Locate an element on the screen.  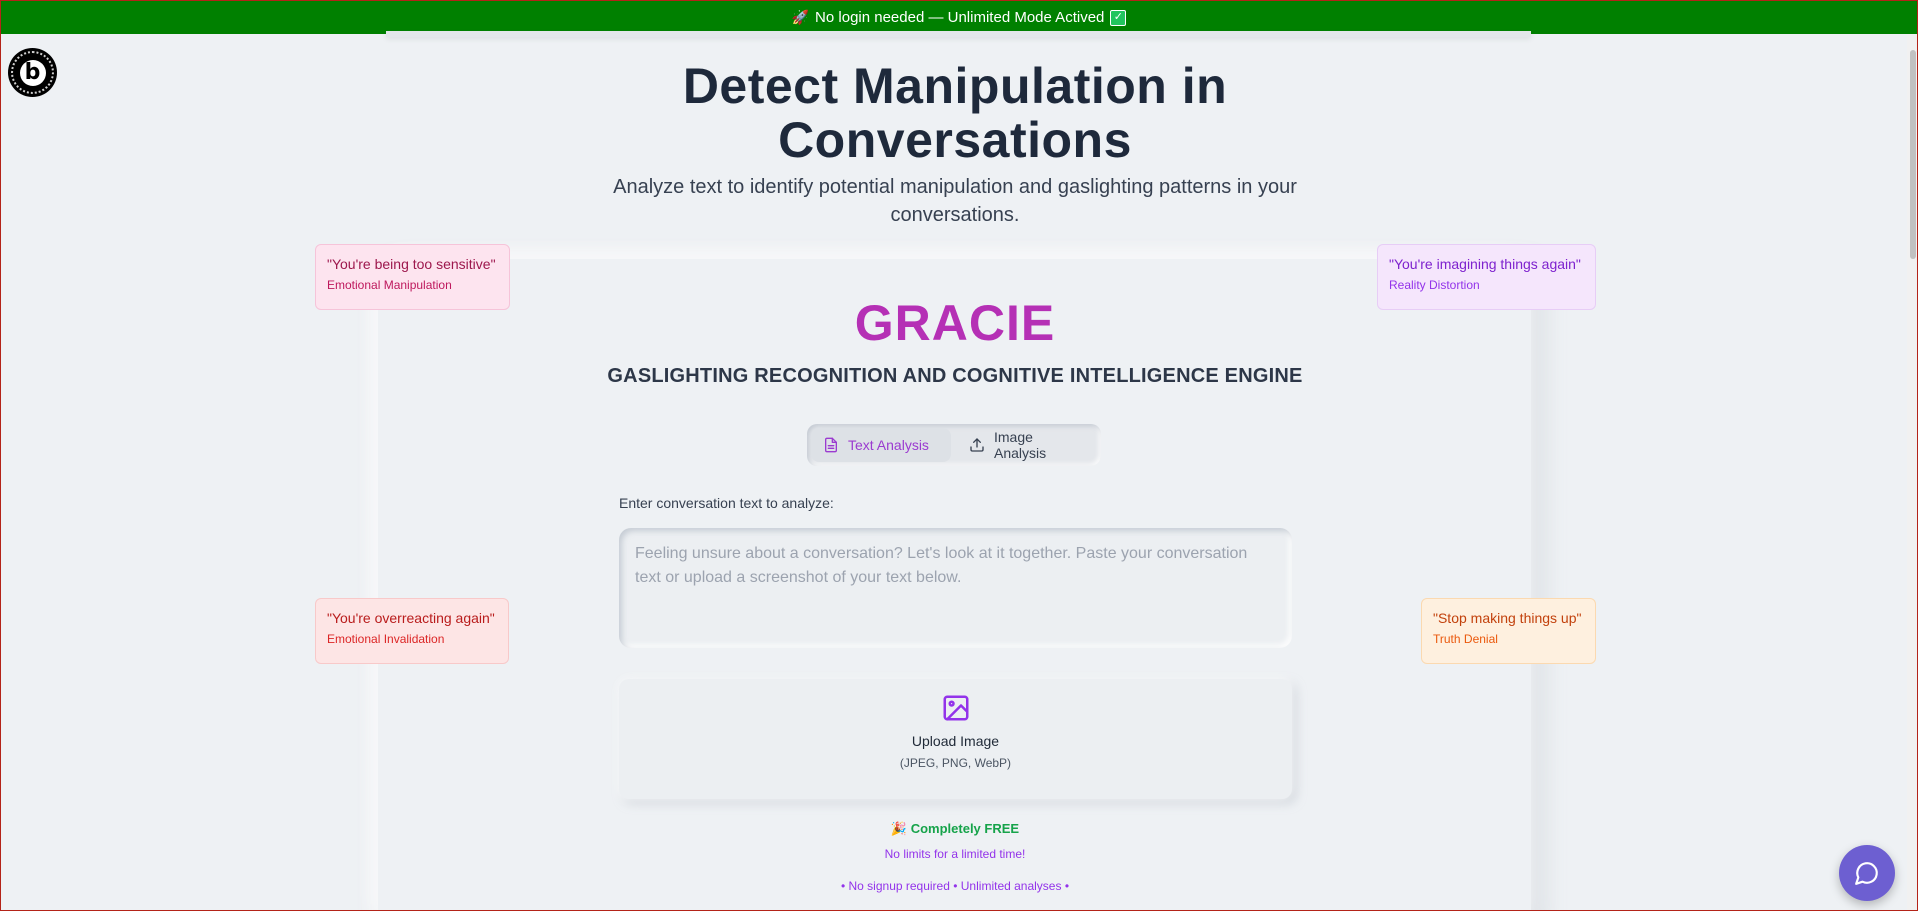
banner-text: No login needed — Unlimited Mode Actived is located at coordinates (960, 17).